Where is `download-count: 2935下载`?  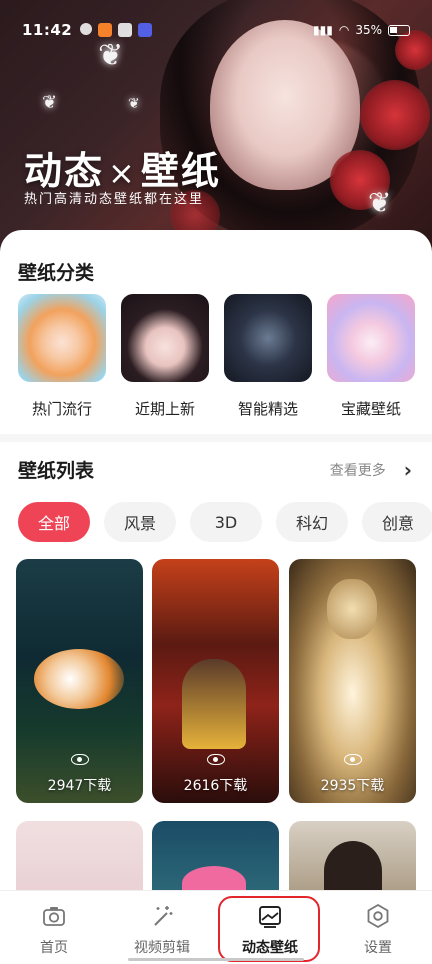 download-count: 2935下载 is located at coordinates (352, 786).